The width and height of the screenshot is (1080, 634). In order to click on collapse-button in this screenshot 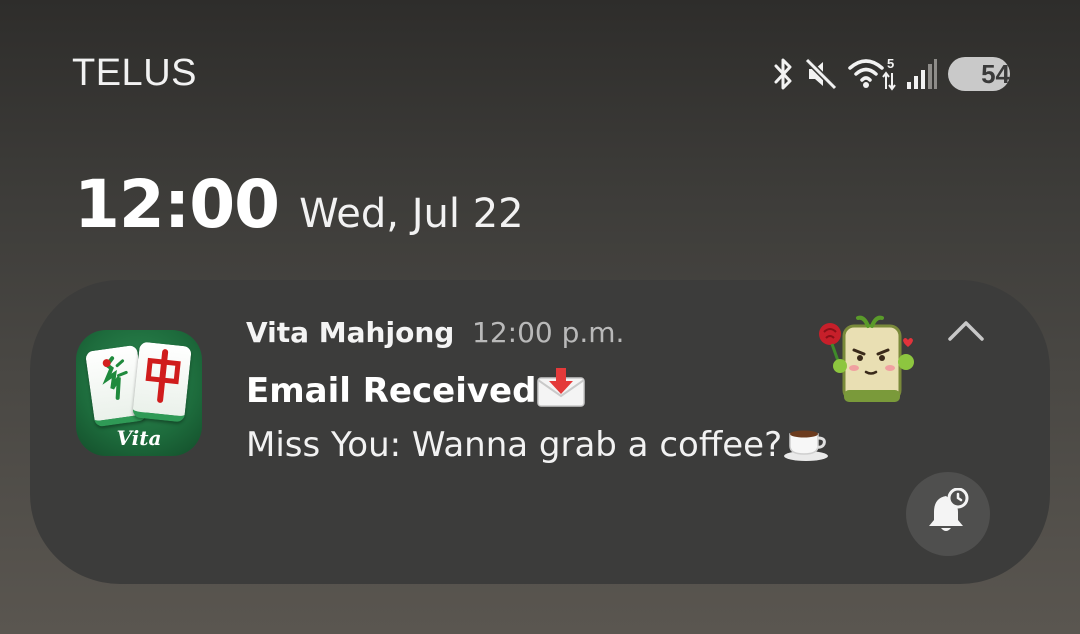, I will do `click(966, 333)`.